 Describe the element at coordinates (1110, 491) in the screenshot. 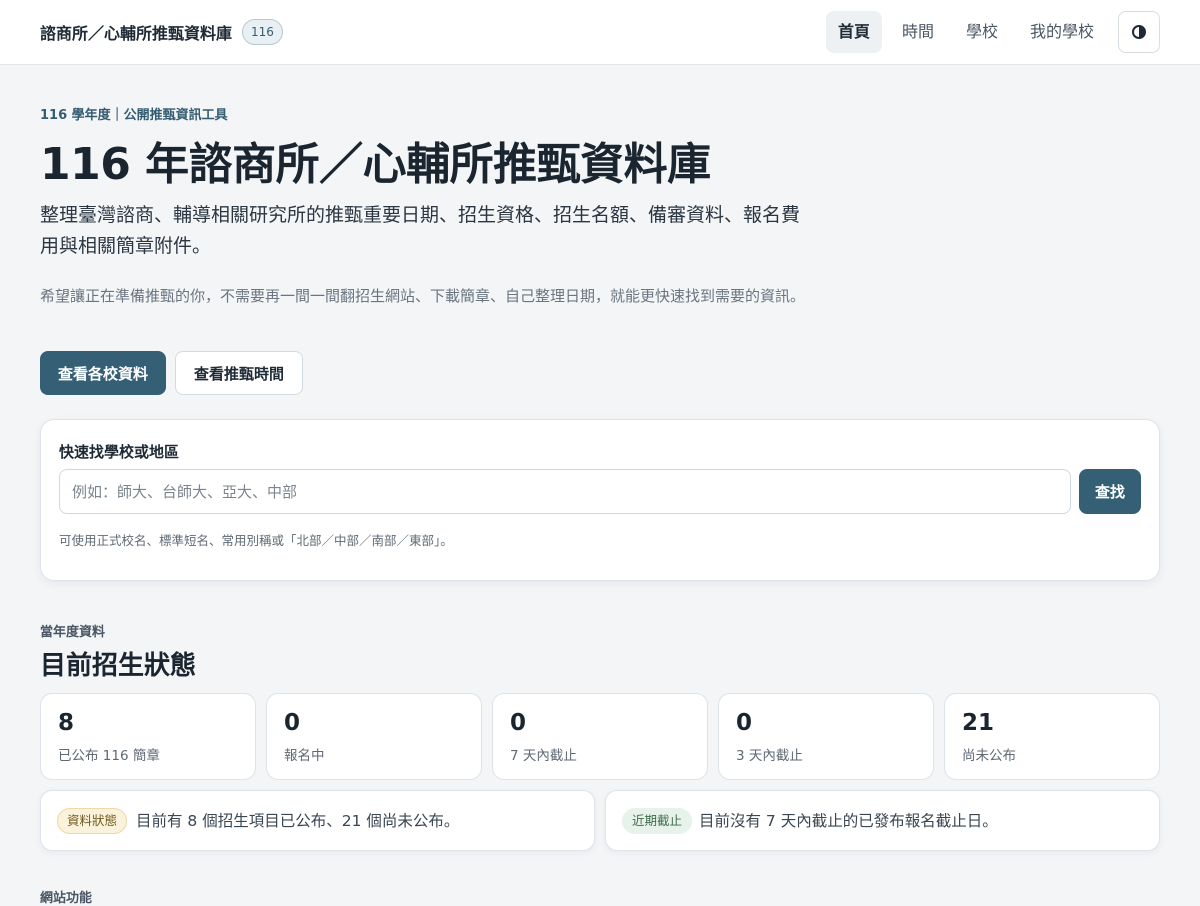

I see `search-button: 查找` at that location.